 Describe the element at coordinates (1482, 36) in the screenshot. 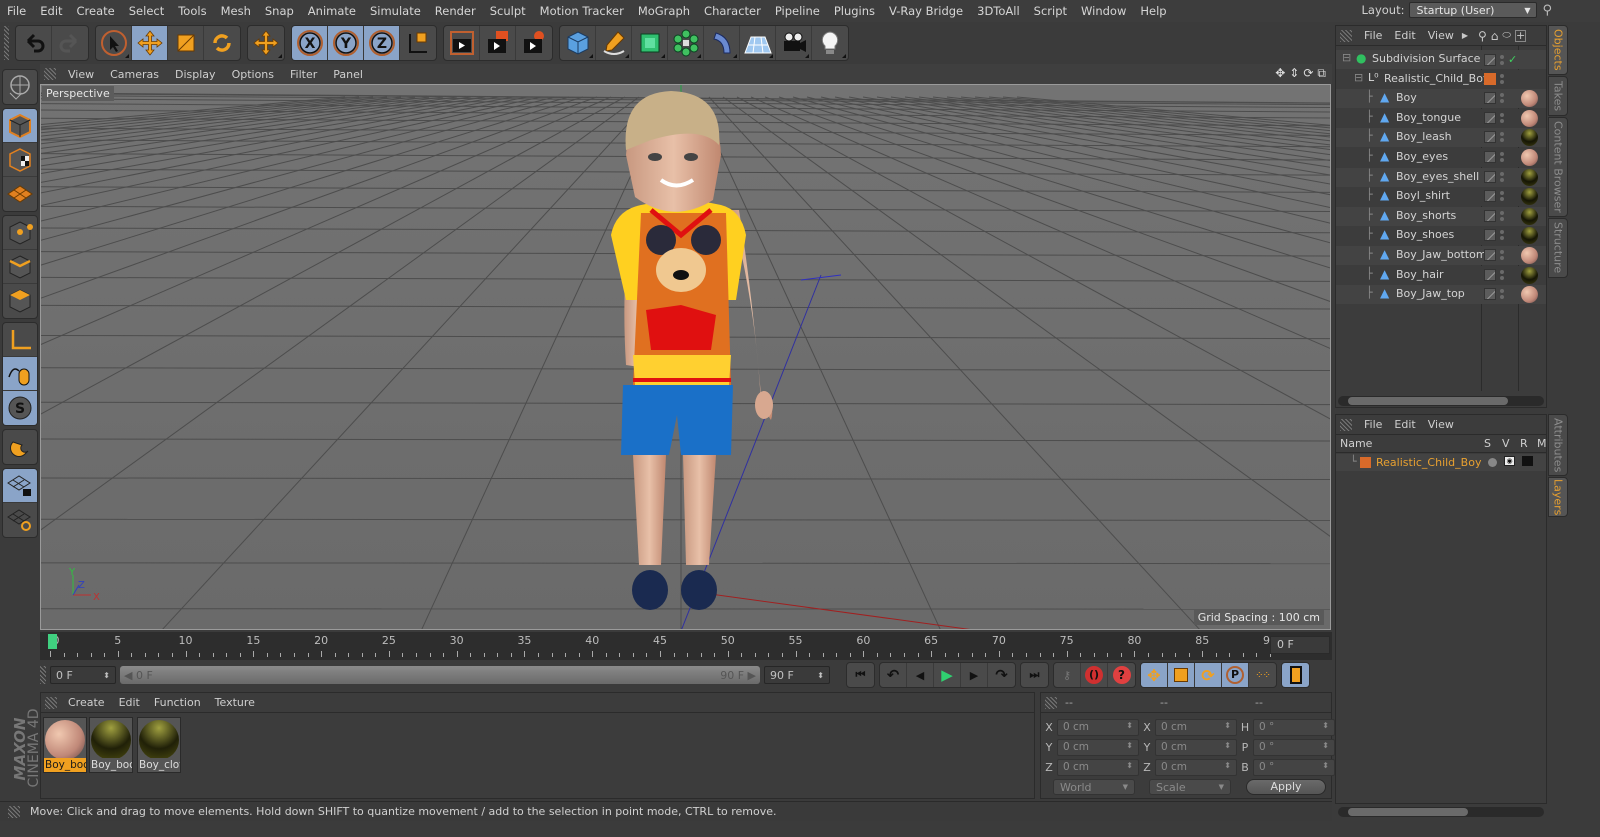

I see `search-icon: ⚲` at that location.